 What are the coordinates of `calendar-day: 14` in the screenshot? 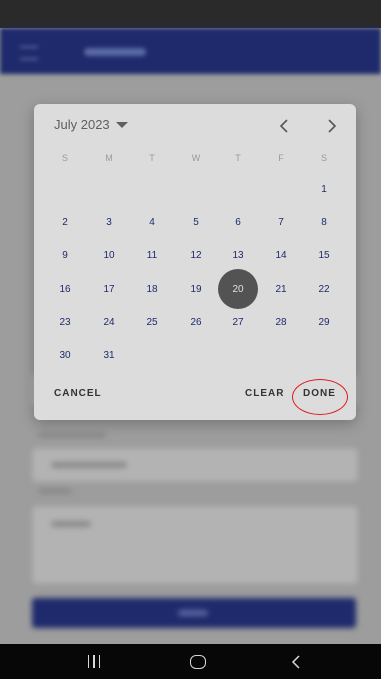 It's located at (281, 255).